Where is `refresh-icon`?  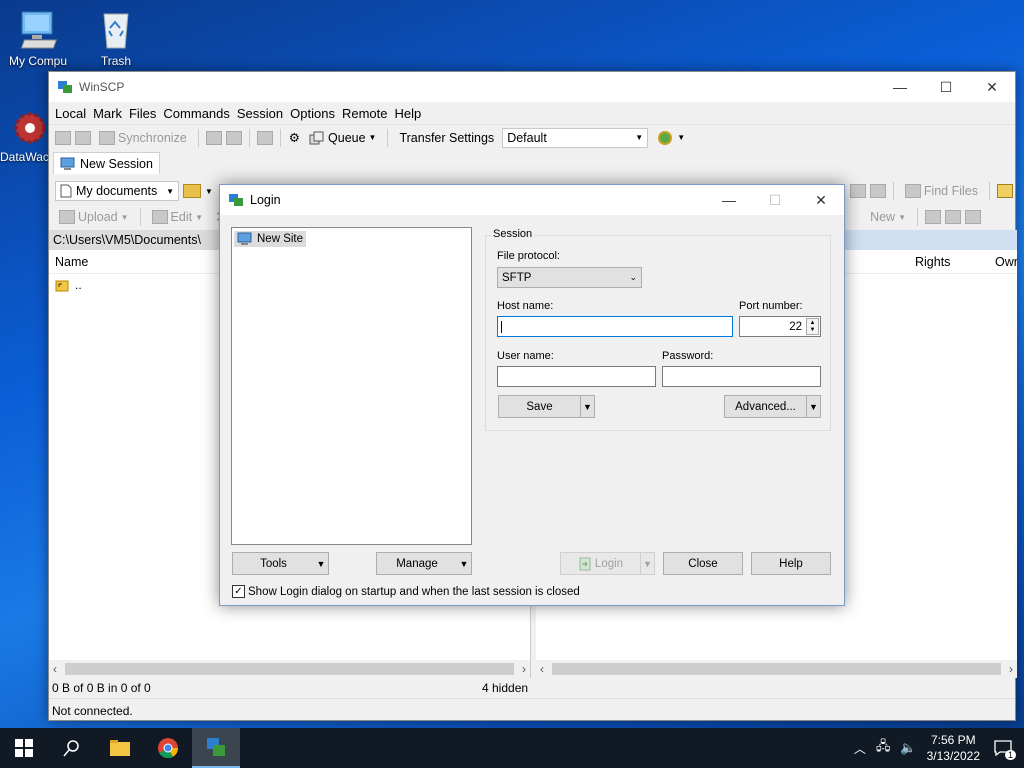
refresh-icon is located at coordinates (877, 191).